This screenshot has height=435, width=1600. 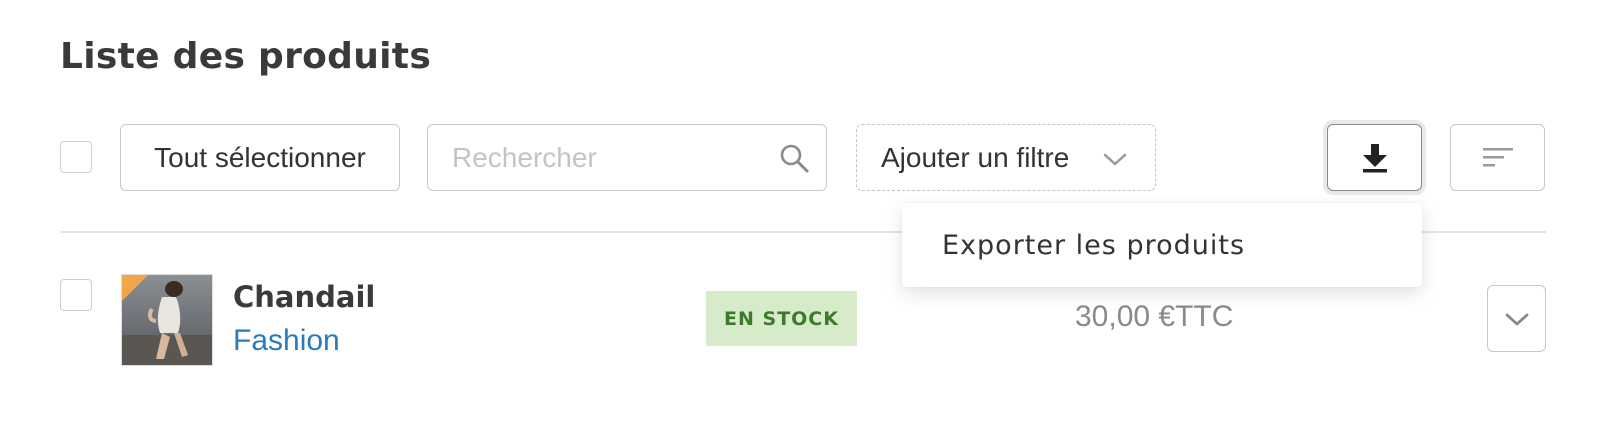 I want to click on export-menu: Exporter les produits, so click(x=1162, y=245).